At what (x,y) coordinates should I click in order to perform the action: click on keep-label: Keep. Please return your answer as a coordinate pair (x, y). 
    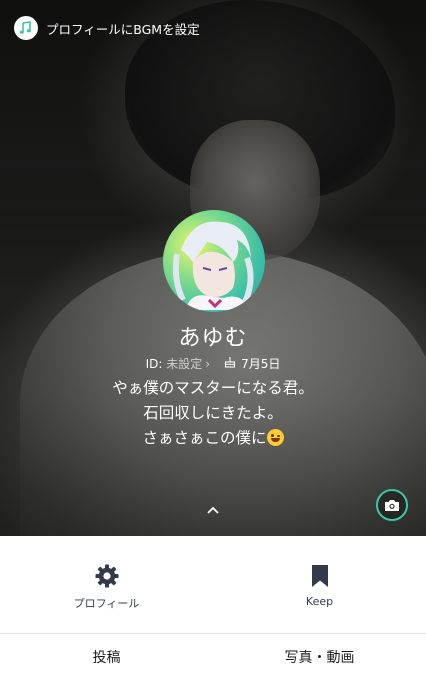
    Looking at the image, I should click on (319, 601).